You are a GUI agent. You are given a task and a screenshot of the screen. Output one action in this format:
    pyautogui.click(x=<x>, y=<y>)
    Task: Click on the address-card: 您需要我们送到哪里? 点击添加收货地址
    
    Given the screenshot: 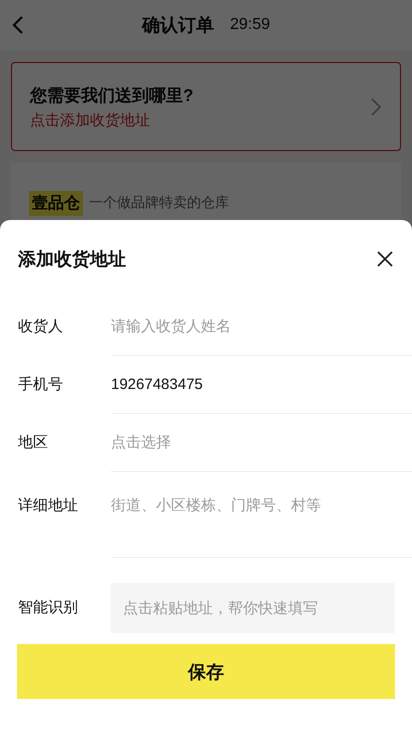 What is the action you would take?
    pyautogui.click(x=206, y=106)
    